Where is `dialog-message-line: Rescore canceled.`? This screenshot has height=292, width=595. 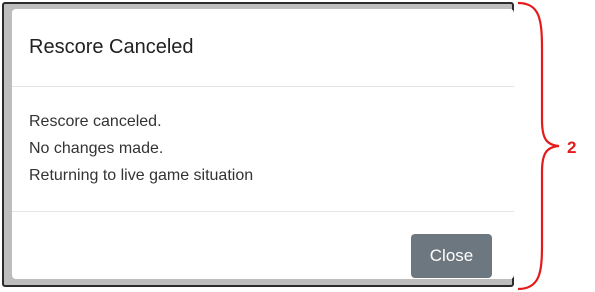
dialog-message-line: Rescore canceled. is located at coordinates (95, 121).